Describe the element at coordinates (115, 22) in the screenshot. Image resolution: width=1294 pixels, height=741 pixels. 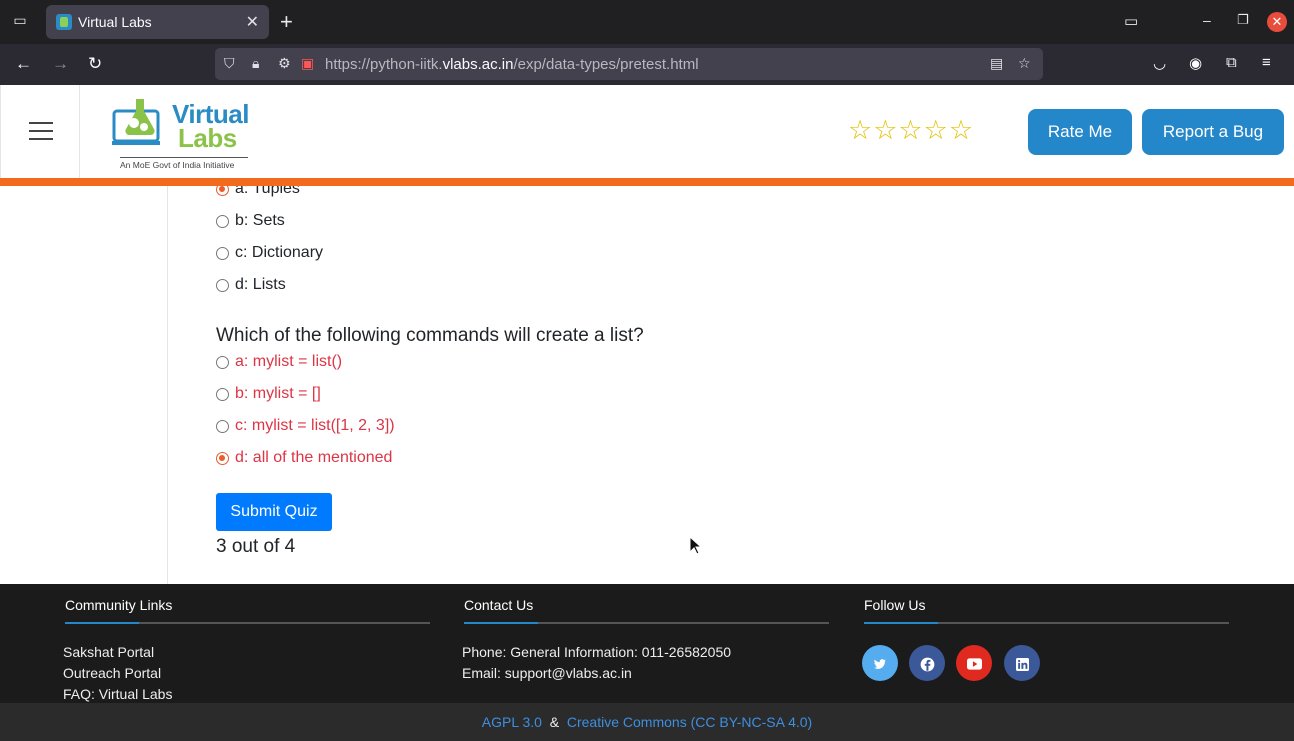
I see `tab-title: Virtual Labs` at that location.